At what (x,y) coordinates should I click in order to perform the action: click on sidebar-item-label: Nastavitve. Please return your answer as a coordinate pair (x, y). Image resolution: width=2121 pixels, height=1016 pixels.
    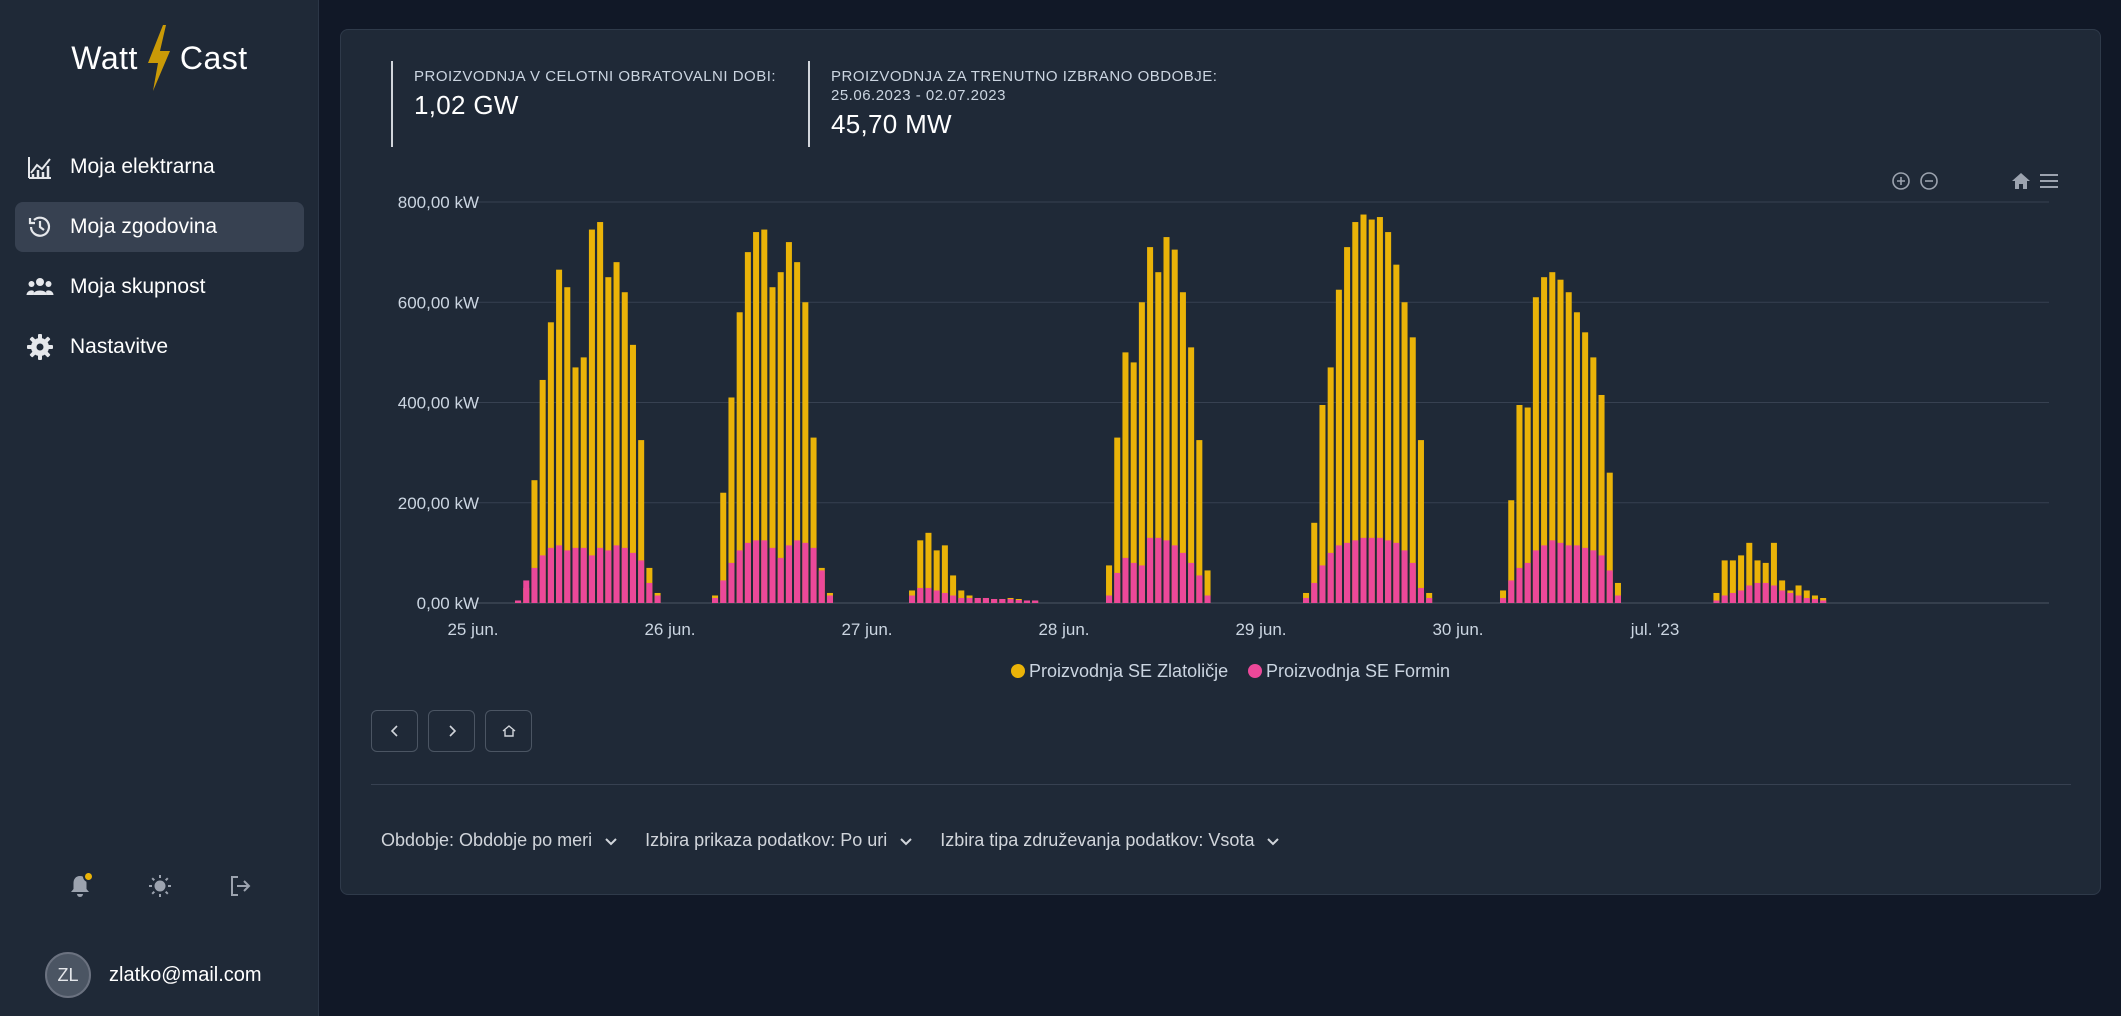
    Looking at the image, I should click on (119, 346).